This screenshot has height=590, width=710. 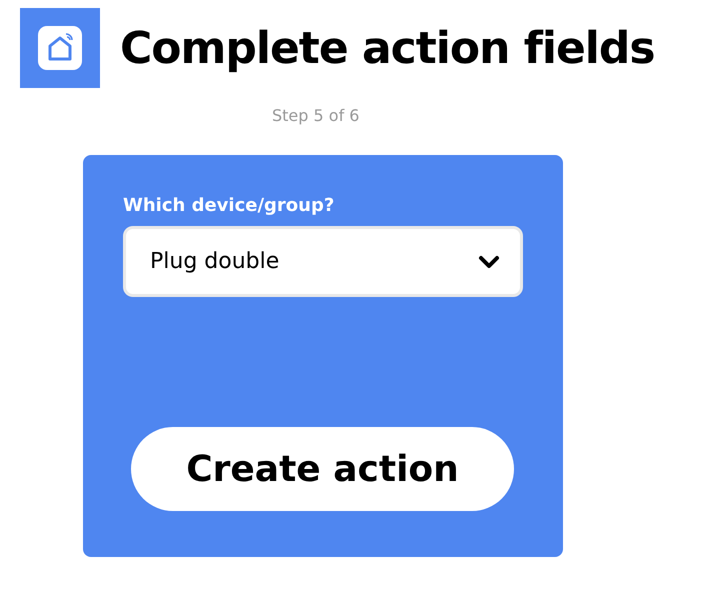 What do you see at coordinates (489, 261) in the screenshot?
I see `chevron-down-icon` at bounding box center [489, 261].